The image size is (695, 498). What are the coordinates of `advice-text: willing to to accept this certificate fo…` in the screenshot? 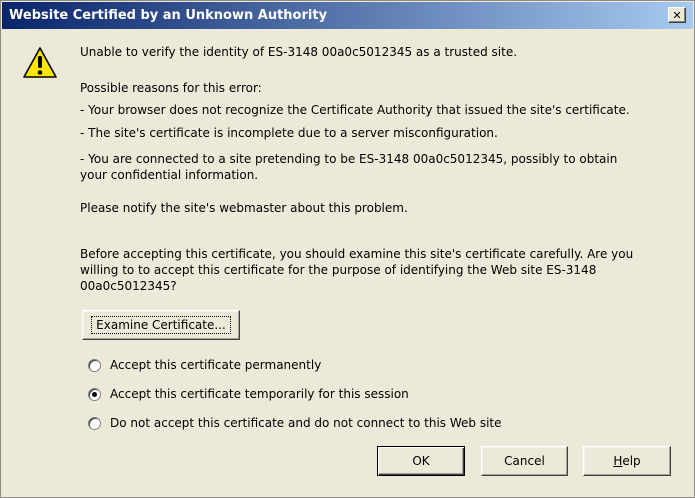 It's located at (338, 270).